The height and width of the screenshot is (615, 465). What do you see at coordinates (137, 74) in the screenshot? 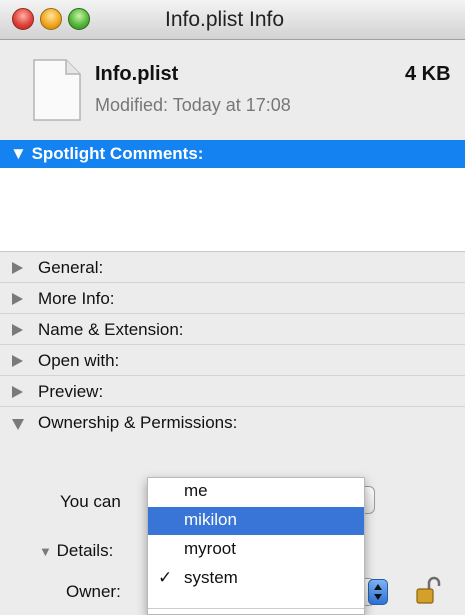
I see `file-name: Info.plist` at bounding box center [137, 74].